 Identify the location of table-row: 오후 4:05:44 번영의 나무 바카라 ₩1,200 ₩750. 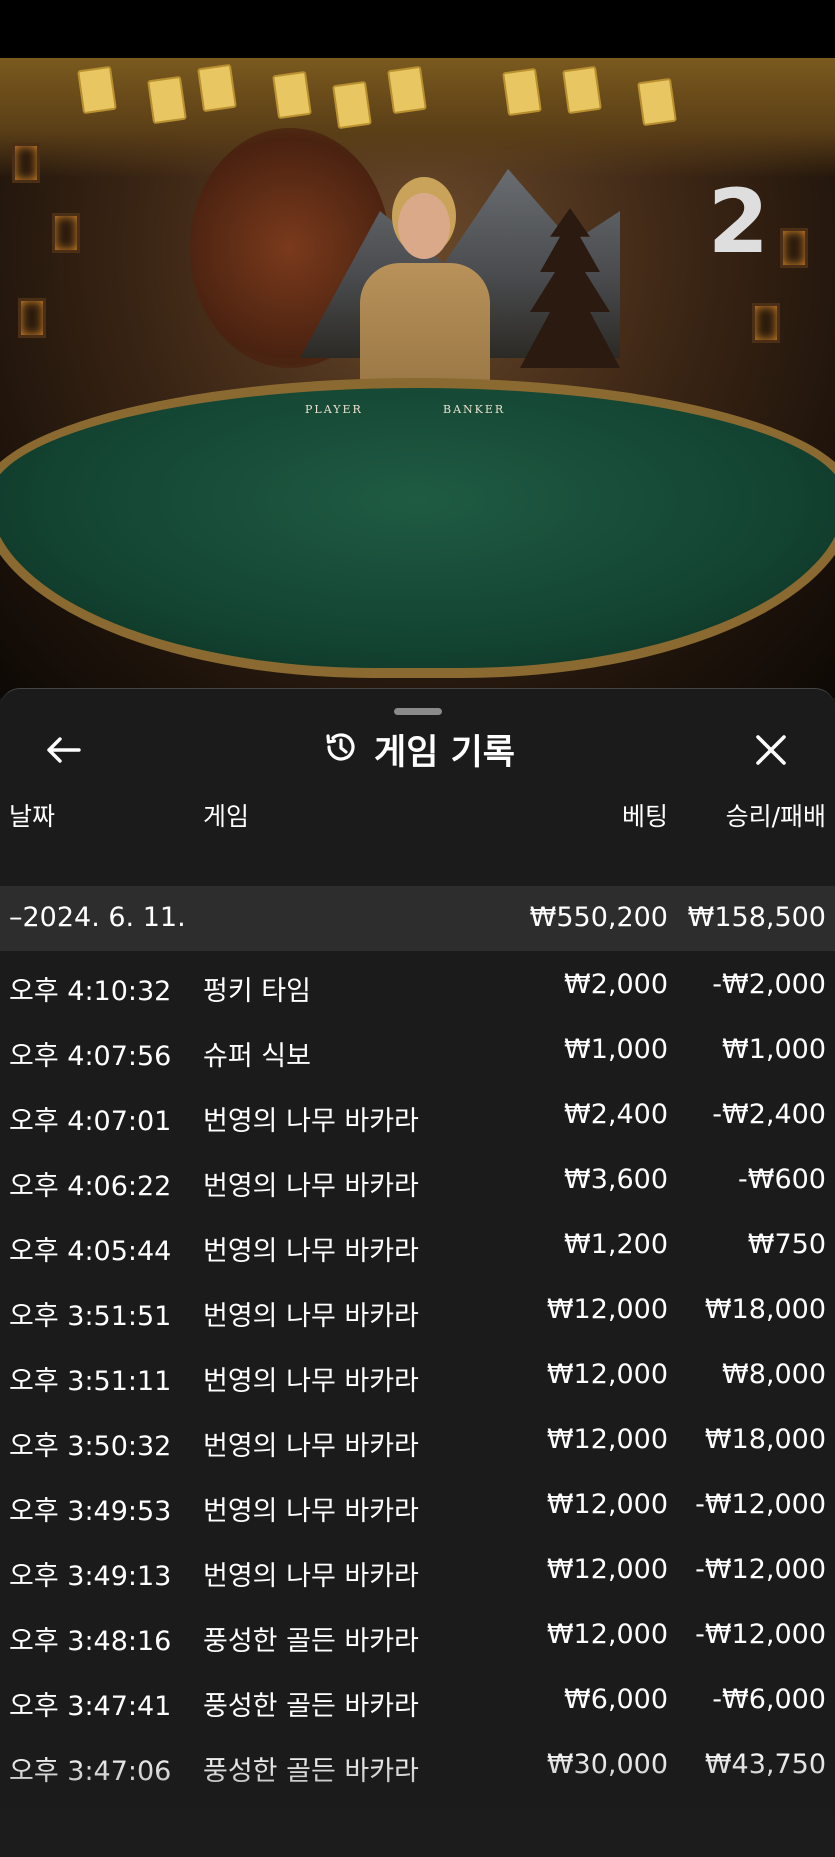
(417, 1245).